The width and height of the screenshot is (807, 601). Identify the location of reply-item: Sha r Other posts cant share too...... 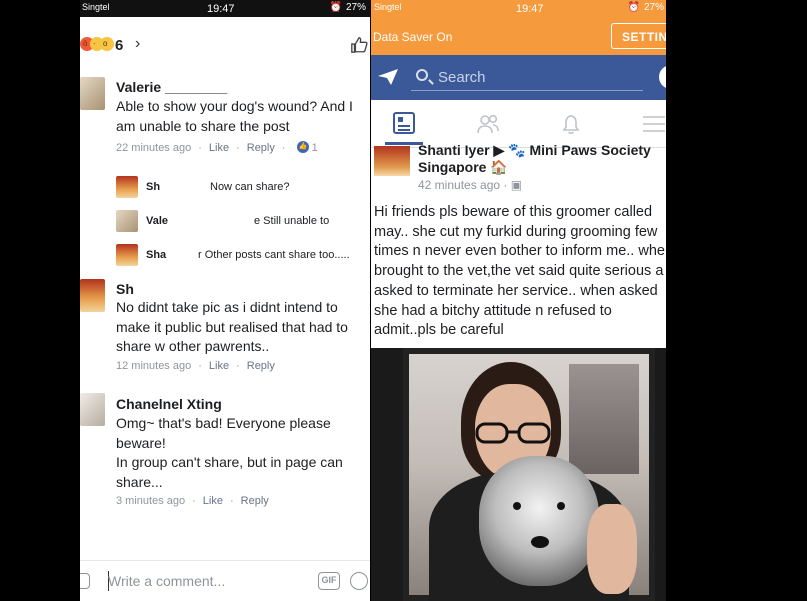
(243, 255).